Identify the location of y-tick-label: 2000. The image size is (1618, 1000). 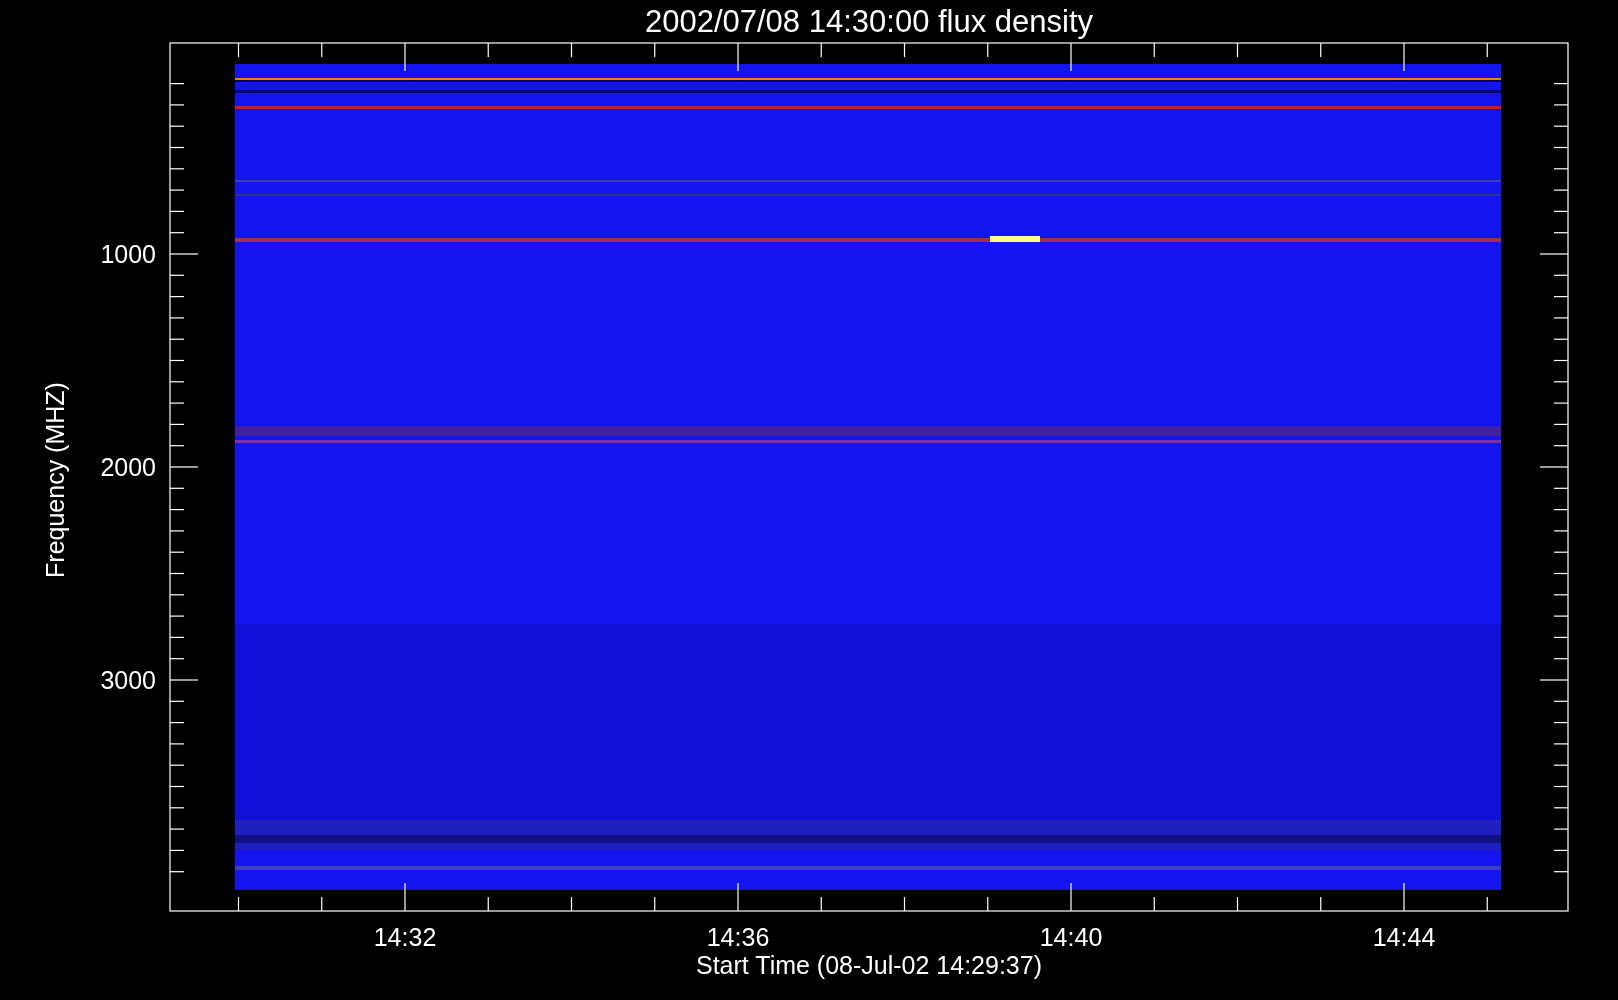
(128, 467).